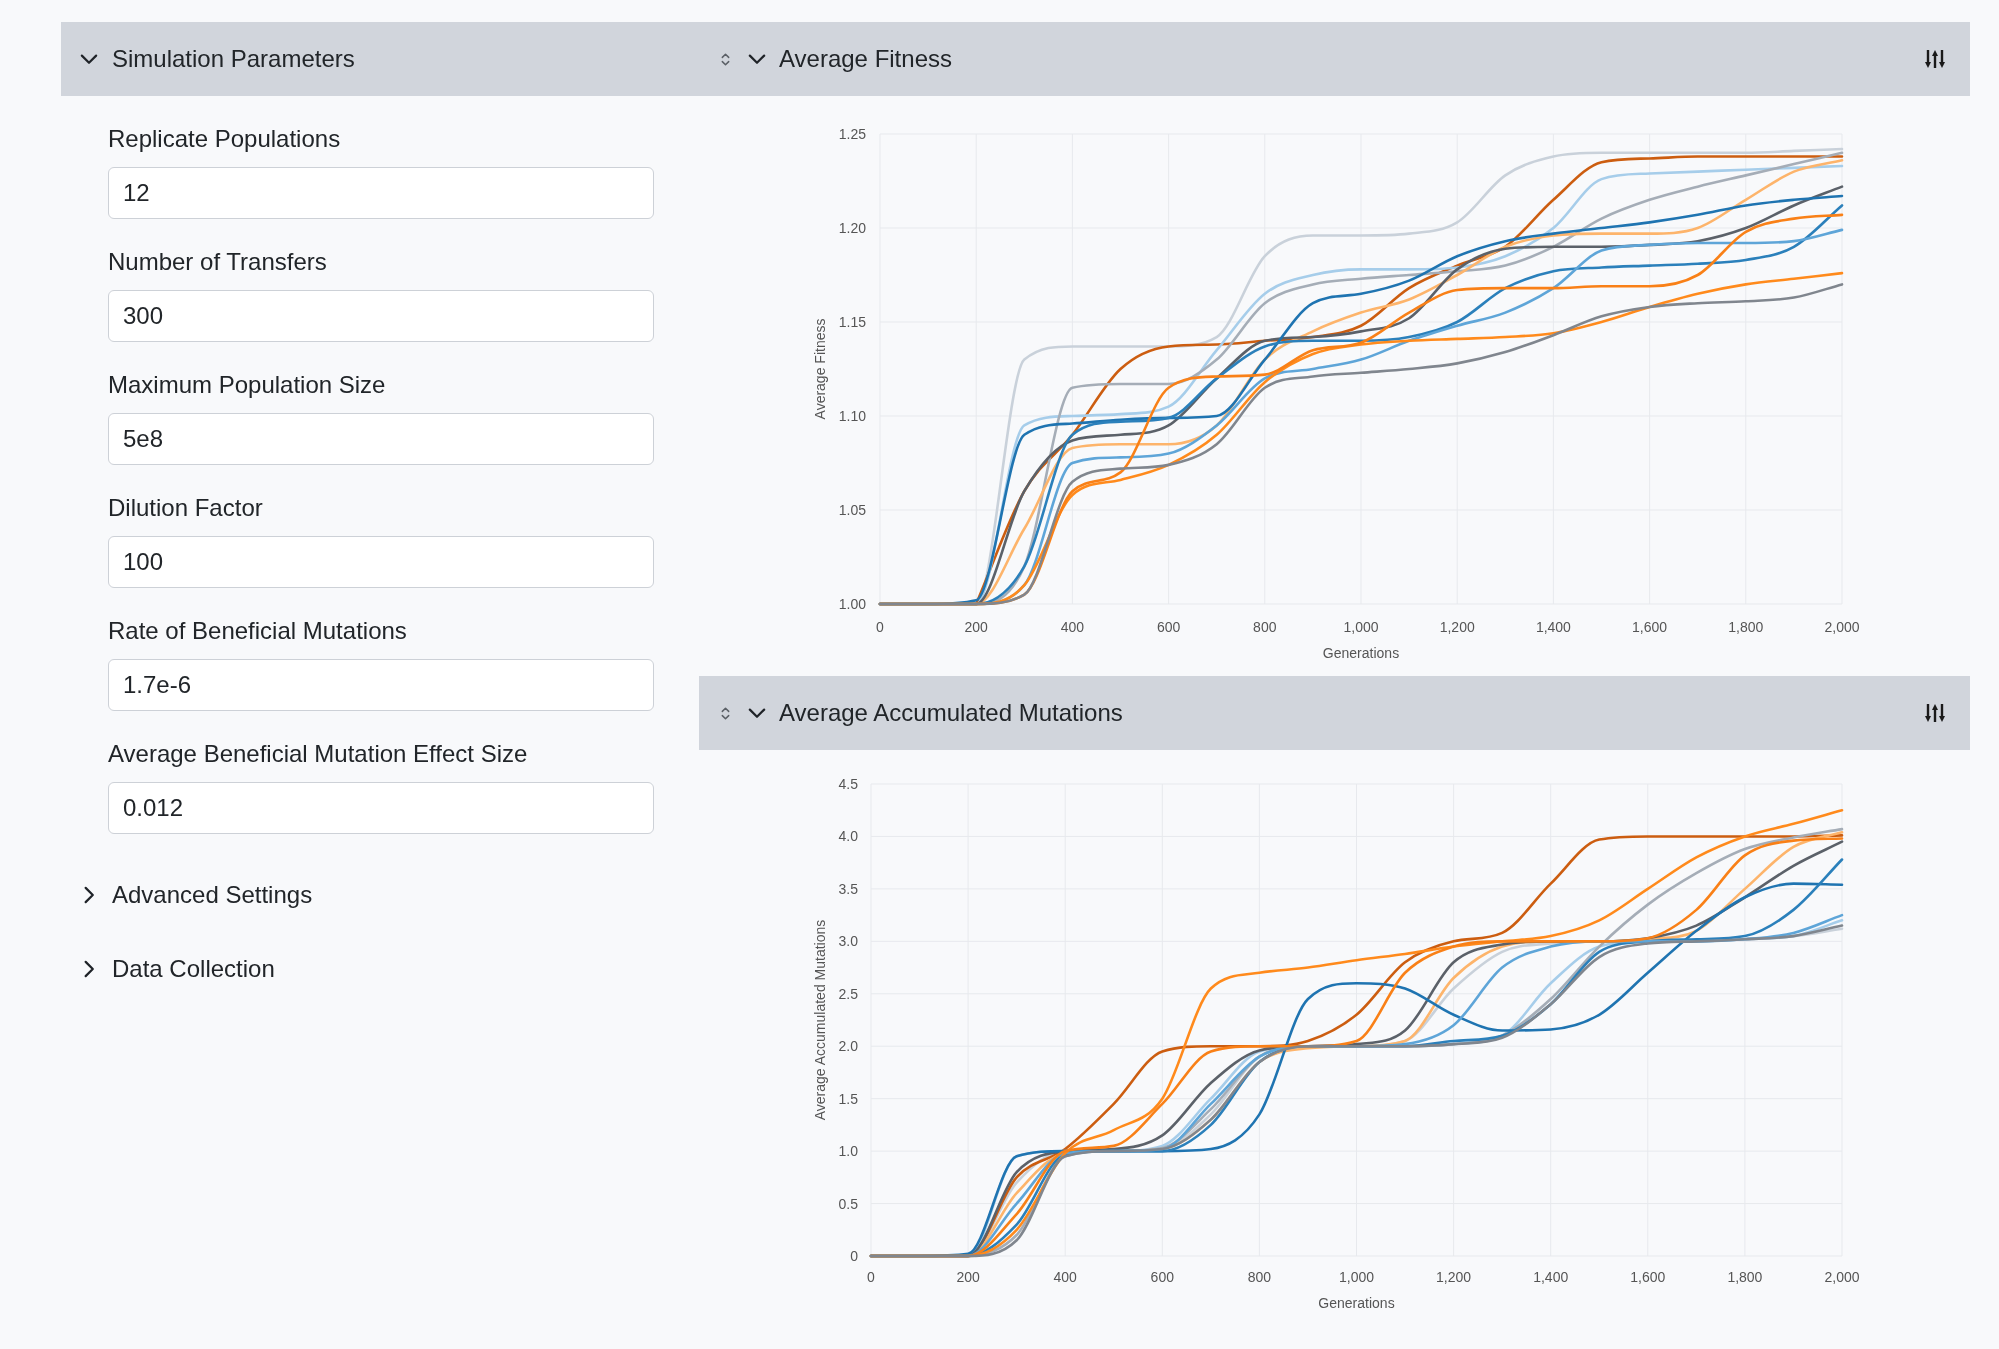  Describe the element at coordinates (848, 1151) in the screenshot. I see `axis-tick-label: 1.0` at that location.